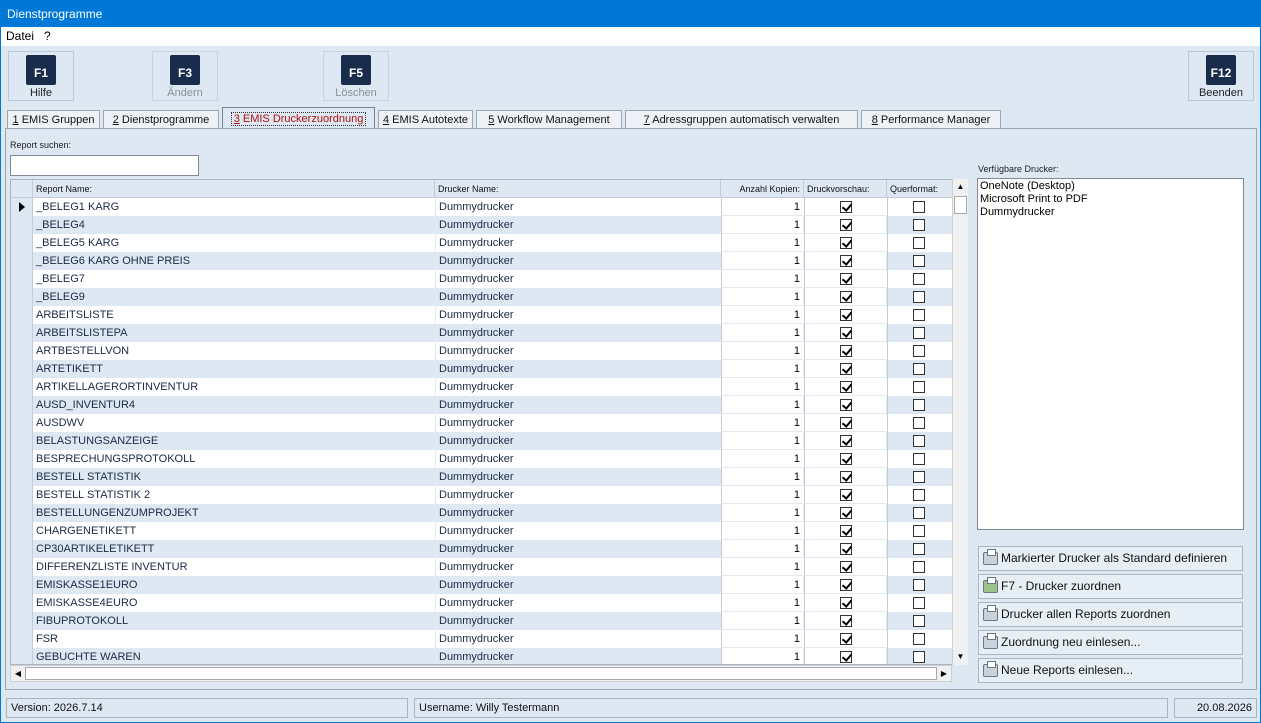 The image size is (1261, 723). Describe the element at coordinates (234, 531) in the screenshot. I see `report-name-cell: CHARGENETIKETT` at that location.